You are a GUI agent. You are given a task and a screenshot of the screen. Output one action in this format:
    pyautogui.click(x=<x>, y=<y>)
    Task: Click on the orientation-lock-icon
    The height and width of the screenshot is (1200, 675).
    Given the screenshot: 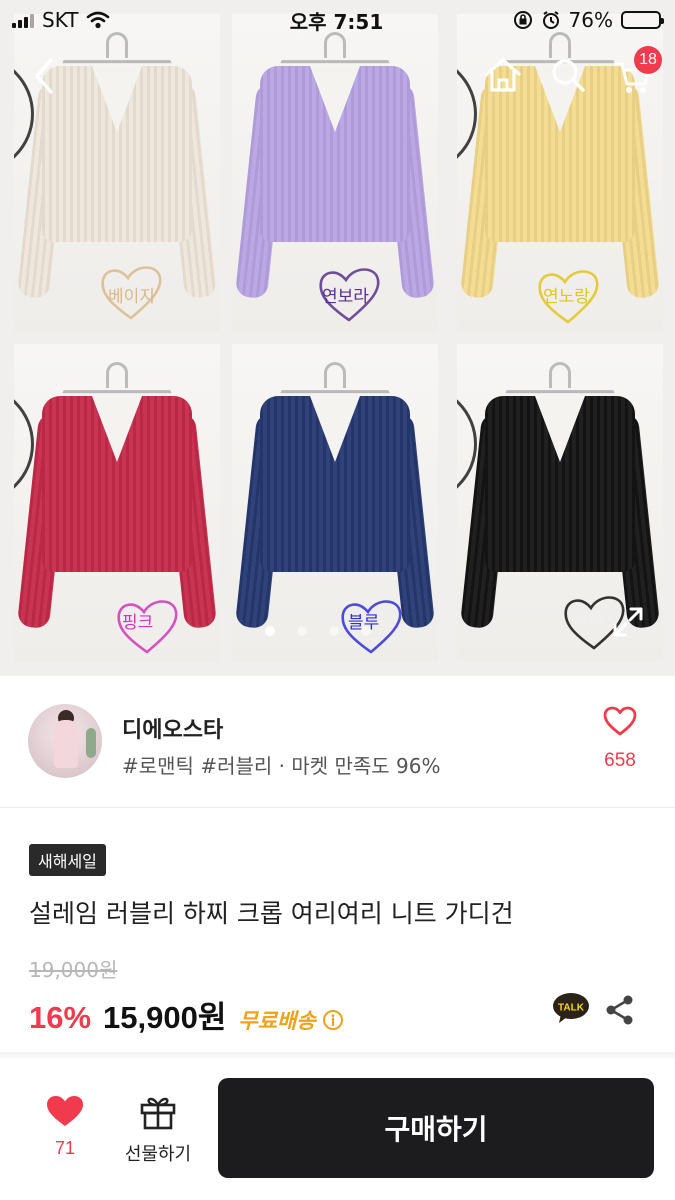 What is the action you would take?
    pyautogui.click(x=522, y=20)
    